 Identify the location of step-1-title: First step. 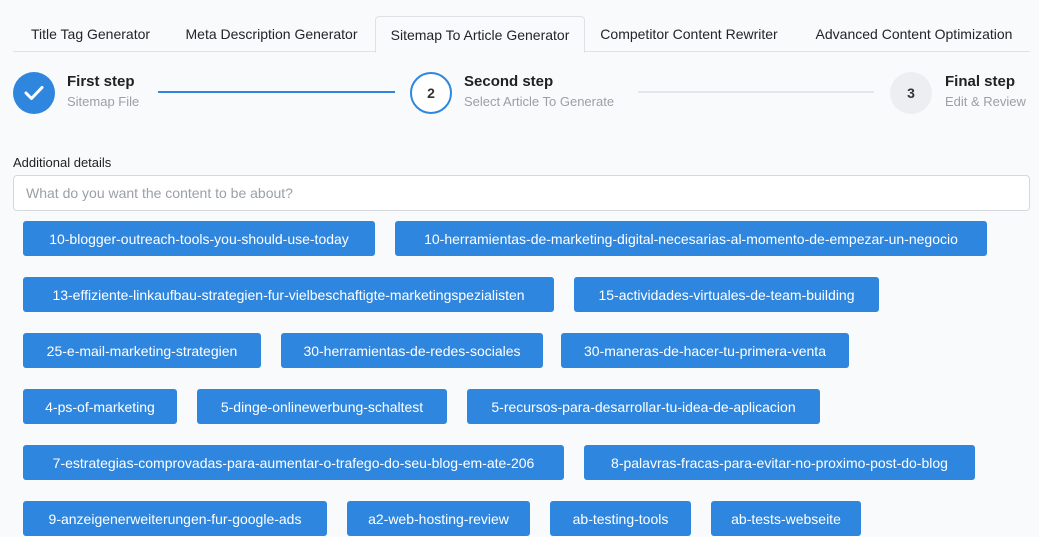
(101, 81).